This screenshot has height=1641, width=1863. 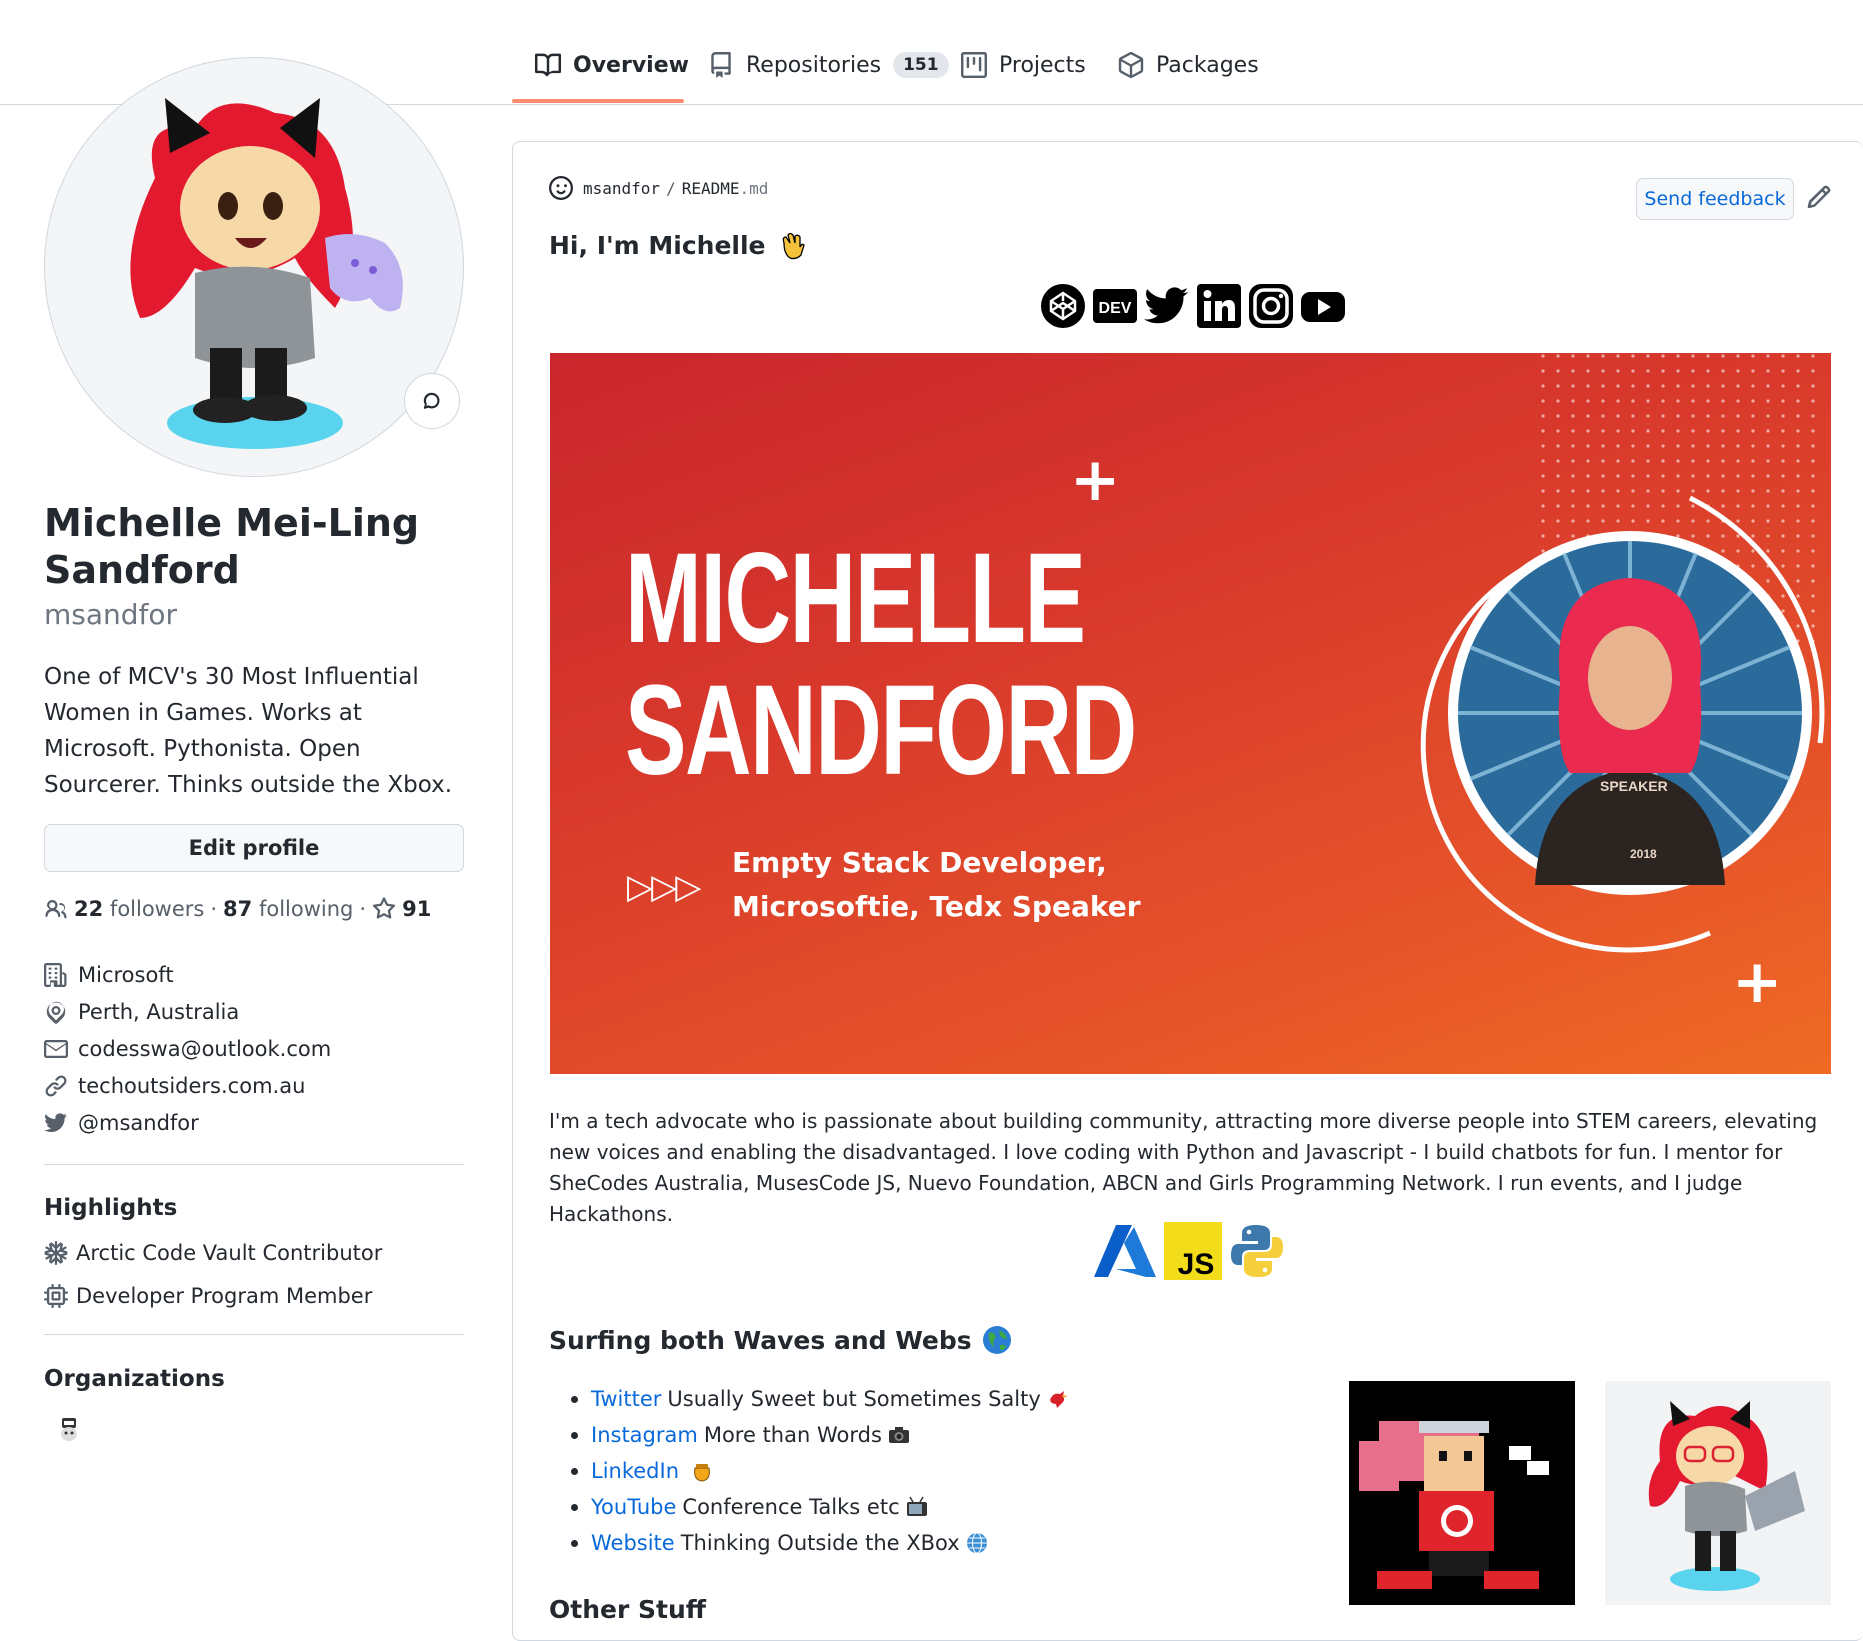 I want to click on tab-packages: Packages, so click(x=1188, y=65).